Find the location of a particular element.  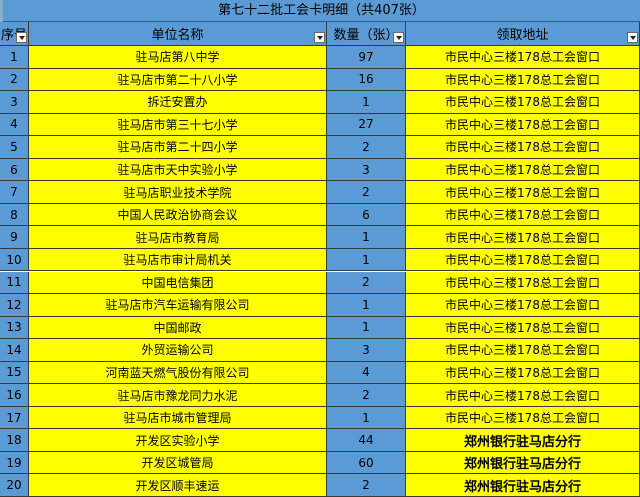

table-row: 20 开发区顺丰速运 2 郑州银行驻马店分行 is located at coordinates (320, 485).